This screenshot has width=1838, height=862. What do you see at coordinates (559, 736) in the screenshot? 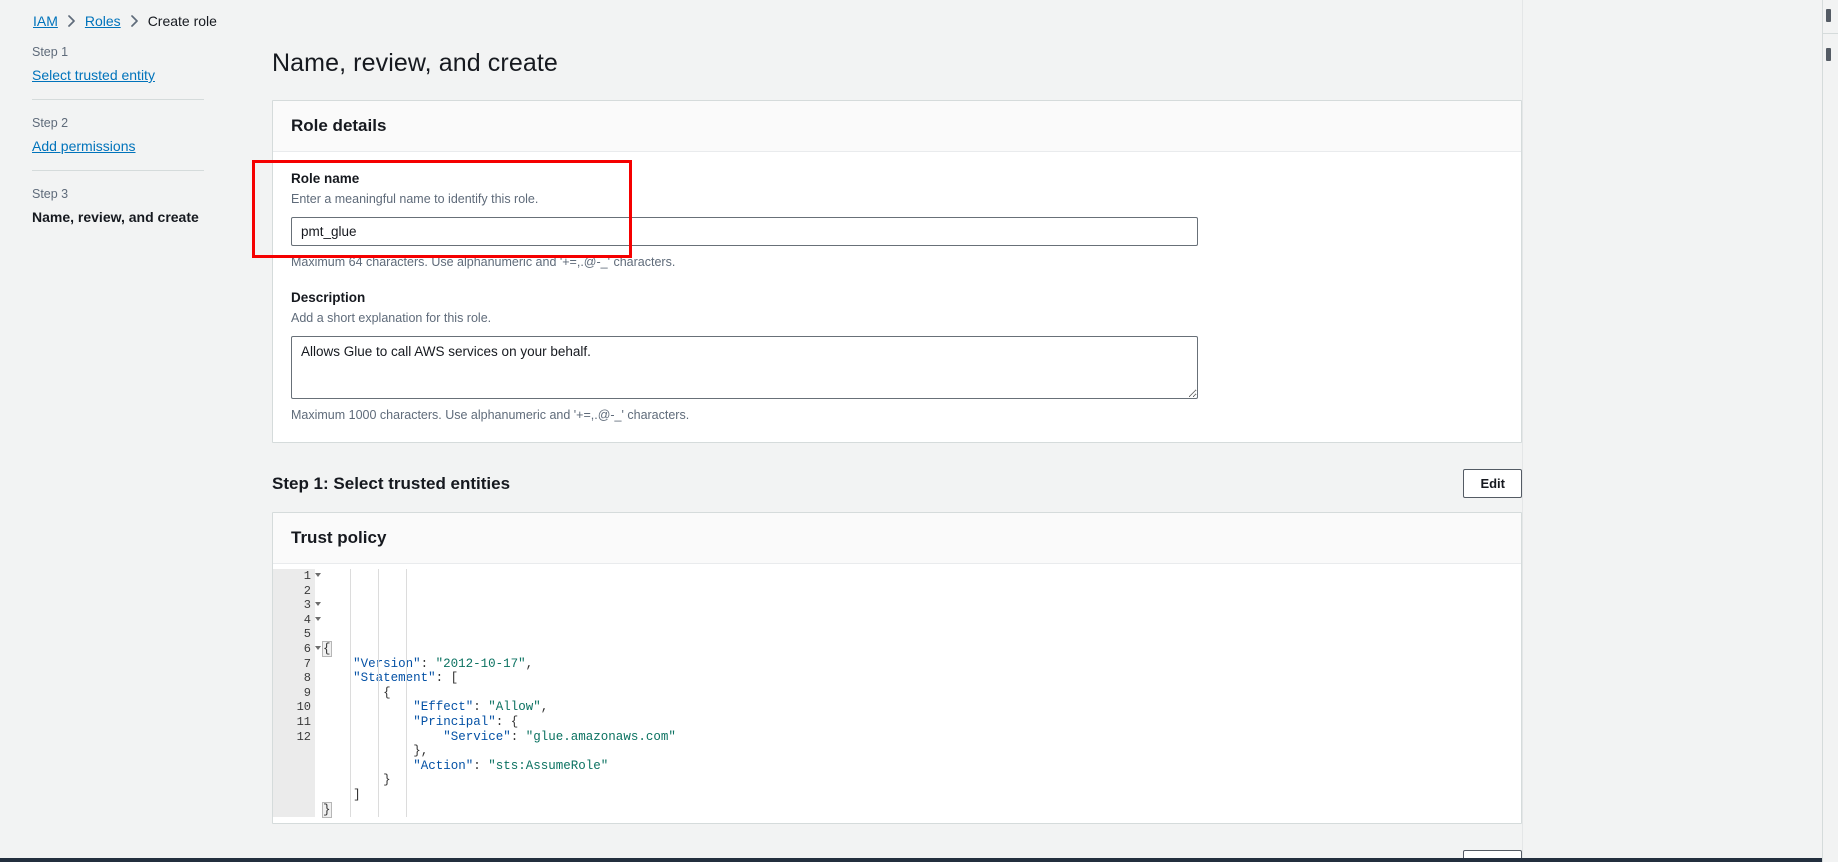
I see `code-line: "Service": "glue.amazonaws.com"` at bounding box center [559, 736].